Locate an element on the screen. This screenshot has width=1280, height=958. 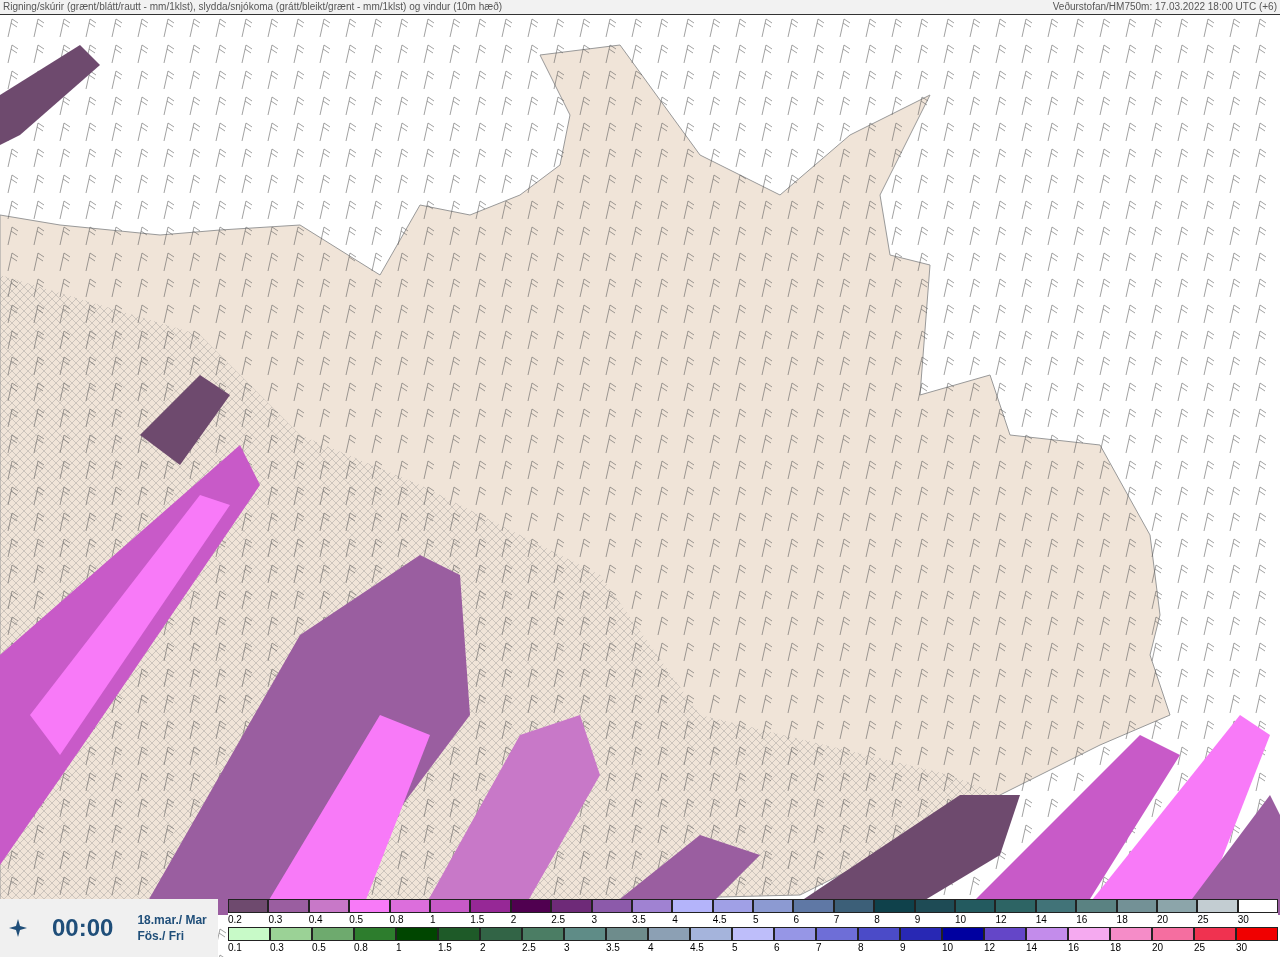
map-title: Rigning/skúrir (grænt/blátt/rautt - mm/1klst), slydda/snjókoma (grátt/bleikt/grænt - mm/1klst) og vindur (10m hæð) is located at coordinates (253, 7).